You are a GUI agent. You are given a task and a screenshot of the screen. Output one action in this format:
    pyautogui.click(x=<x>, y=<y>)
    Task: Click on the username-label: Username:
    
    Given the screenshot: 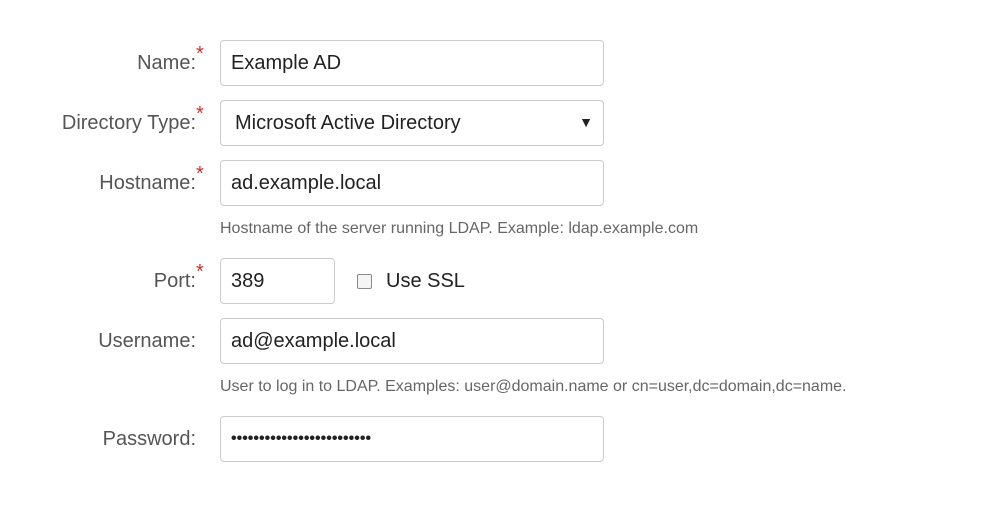 What is the action you would take?
    pyautogui.click(x=147, y=341)
    